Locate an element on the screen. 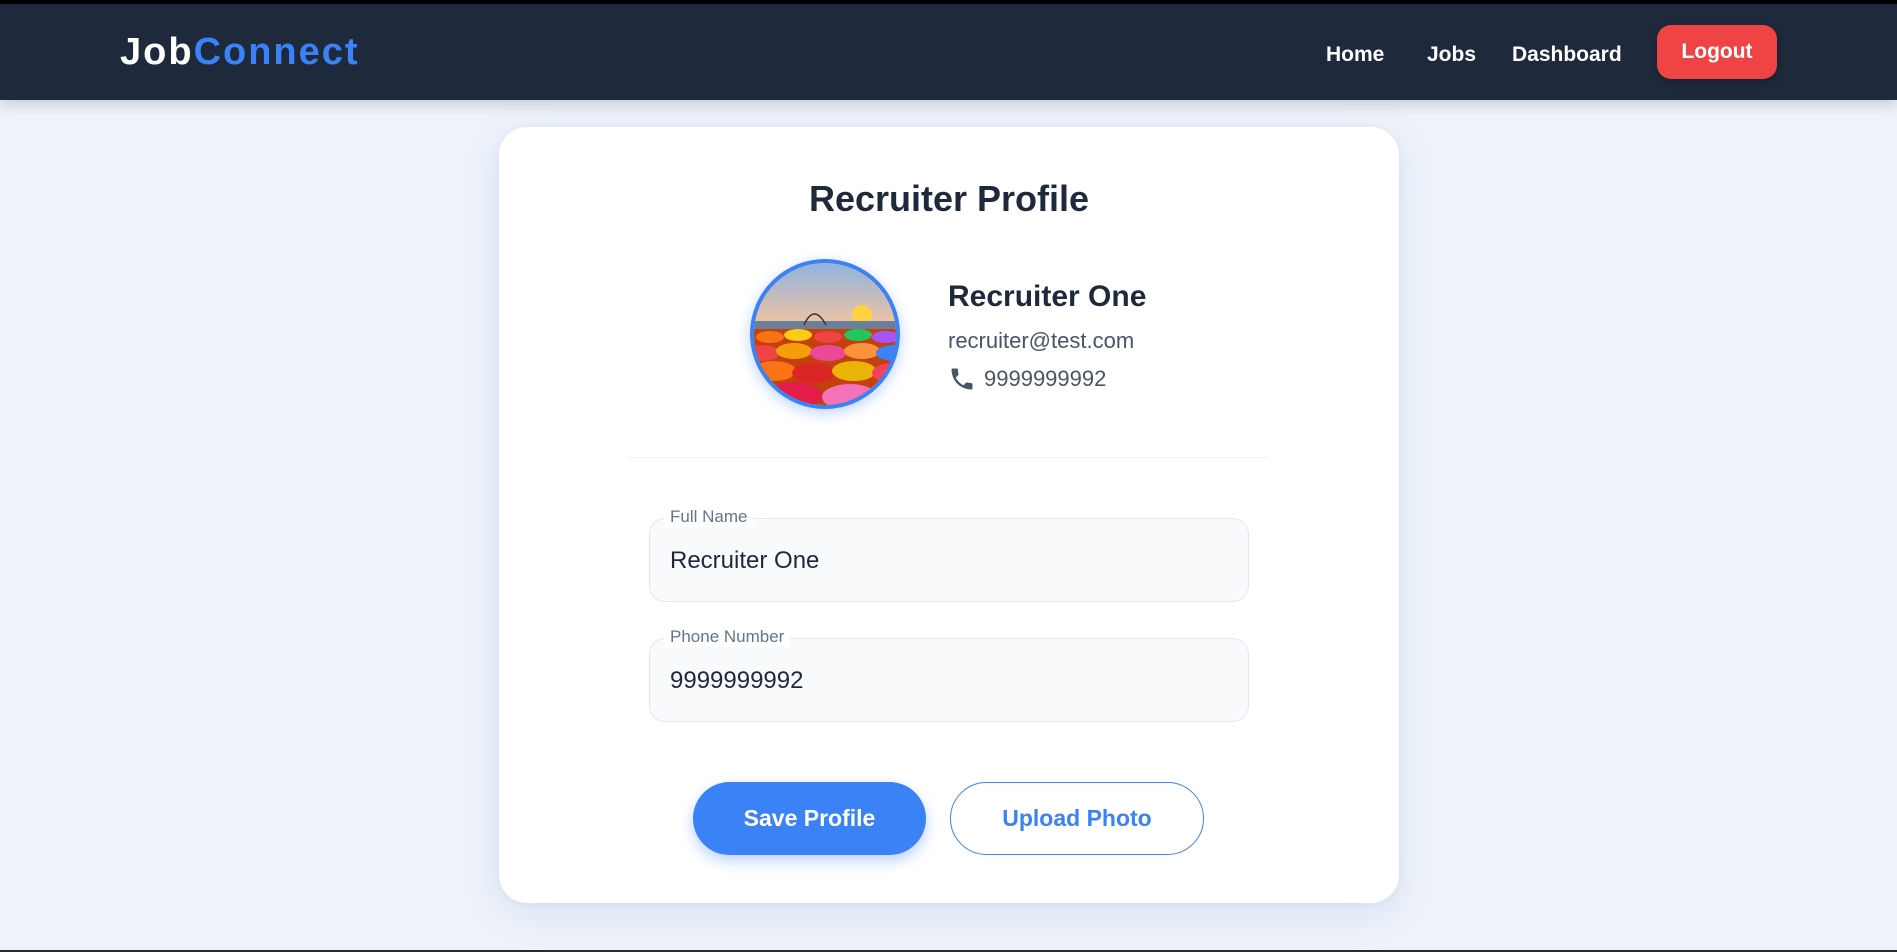  nav-link-home: Home is located at coordinates (1355, 55).